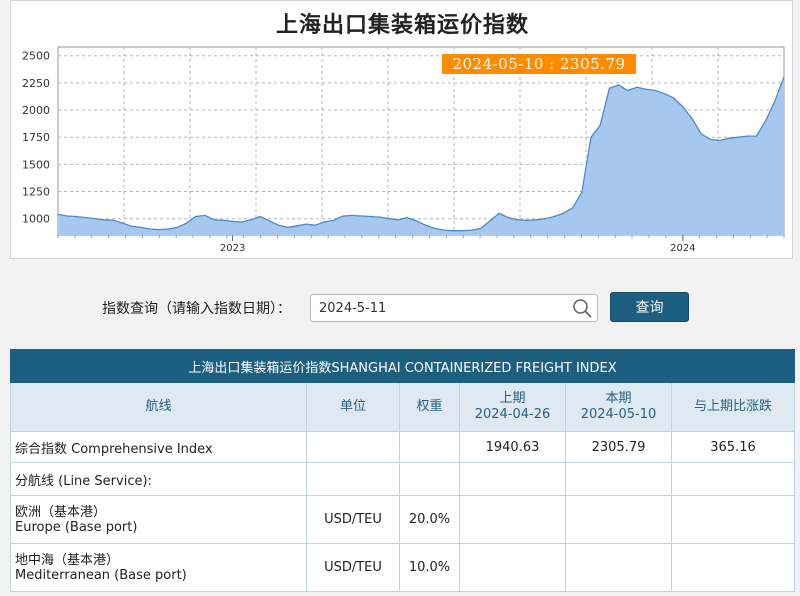 This screenshot has width=800, height=596. I want to click on y-tick-label: 2000, so click(36, 110).